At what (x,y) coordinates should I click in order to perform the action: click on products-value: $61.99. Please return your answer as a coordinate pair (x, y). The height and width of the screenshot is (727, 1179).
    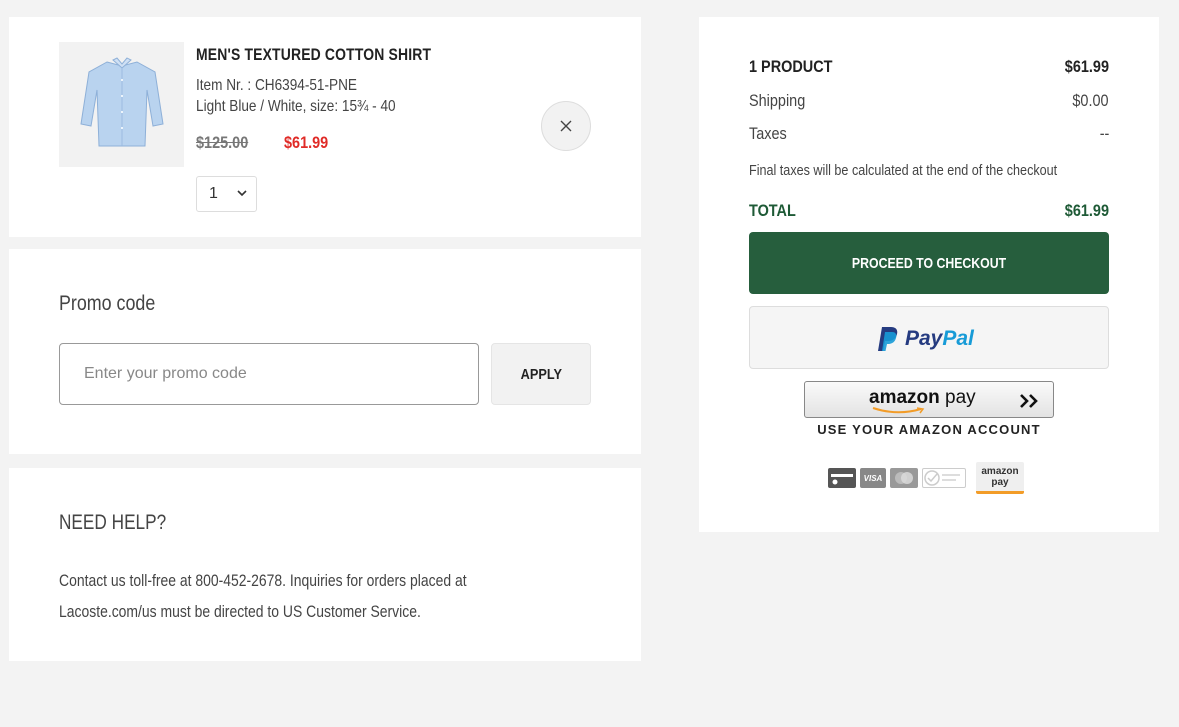
    Looking at the image, I should click on (1086, 66).